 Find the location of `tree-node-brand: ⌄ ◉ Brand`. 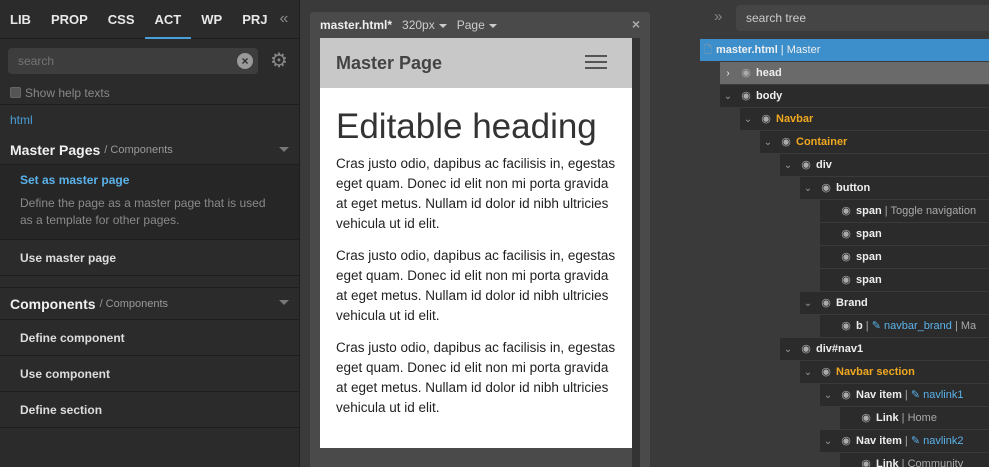

tree-node-brand: ⌄ ◉ Brand is located at coordinates (894, 303).